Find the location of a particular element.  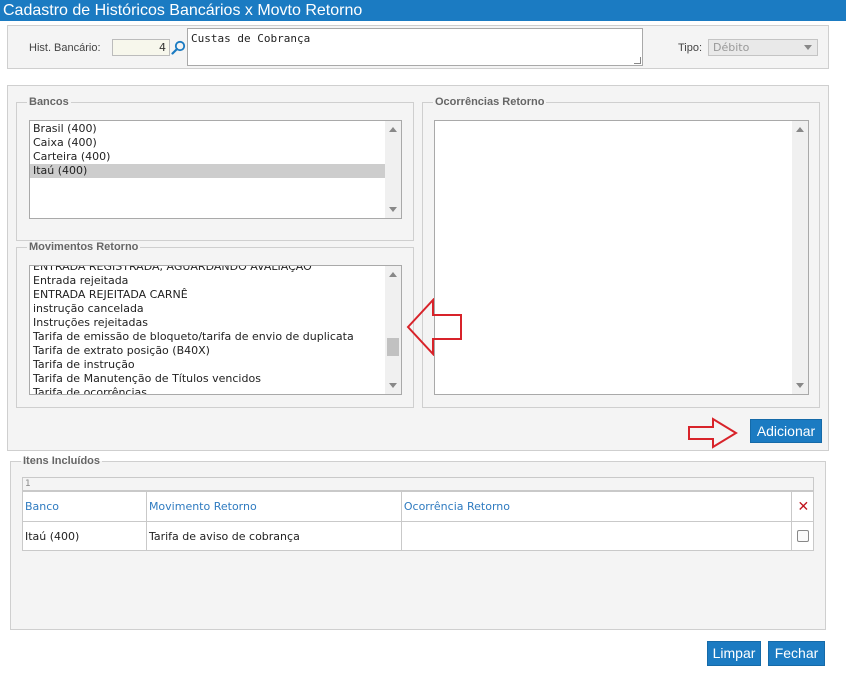

cell-movimento: Tarifa de aviso de cobrança is located at coordinates (273, 536).